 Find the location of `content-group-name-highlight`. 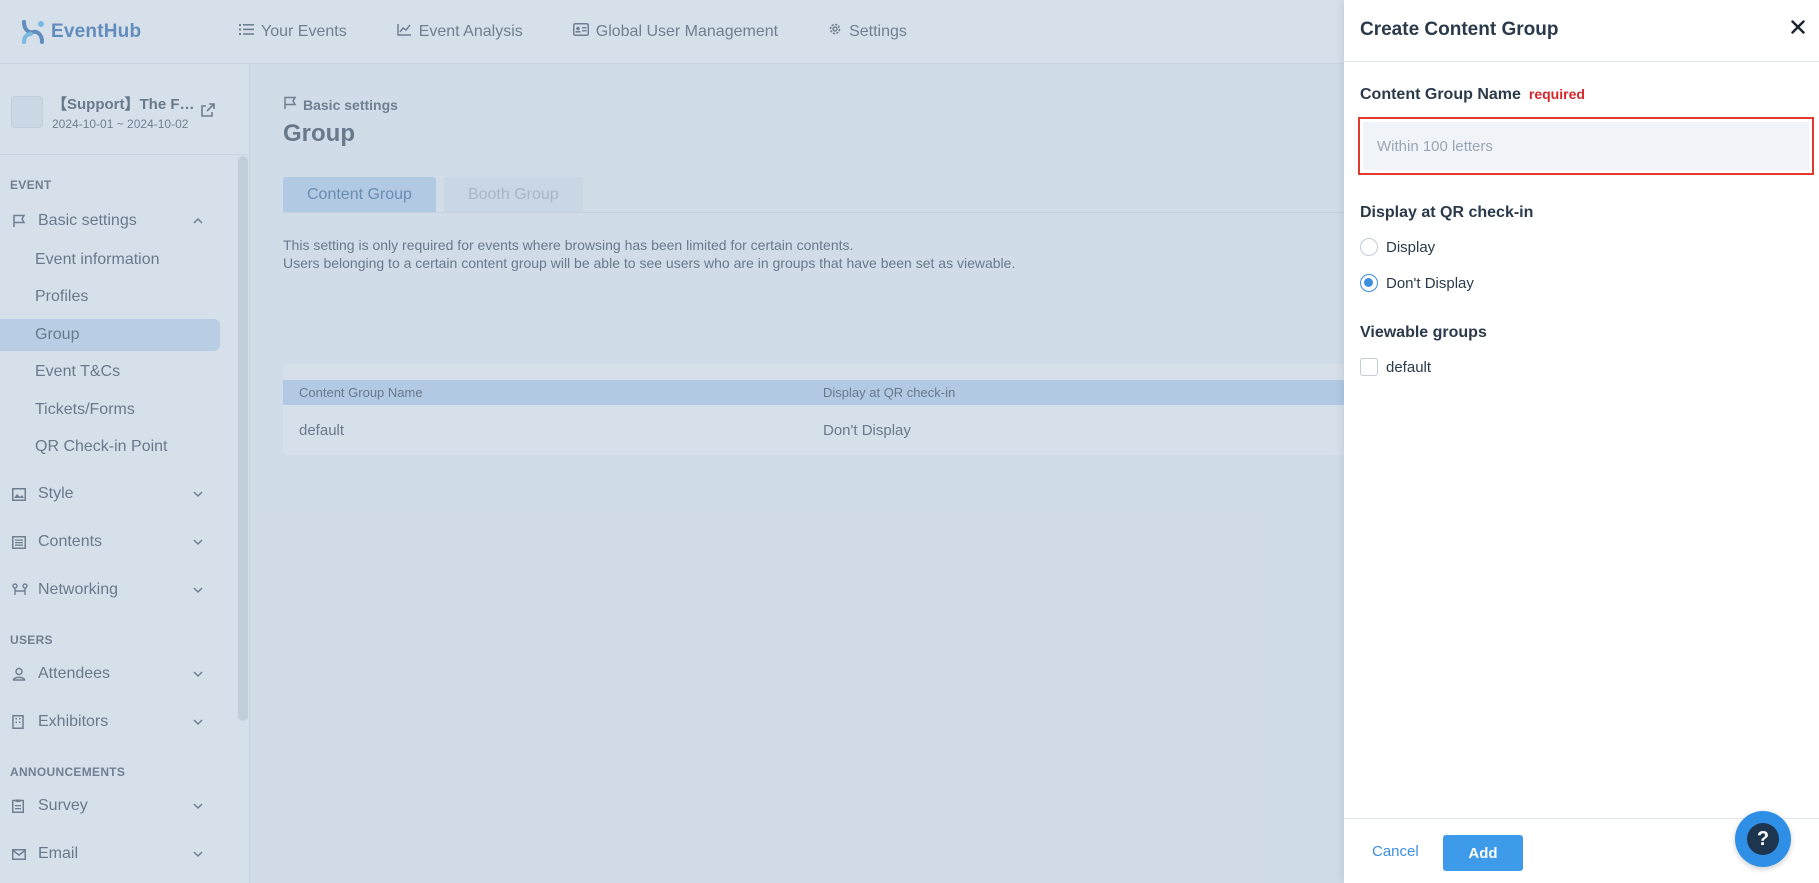

content-group-name-highlight is located at coordinates (1586, 146).